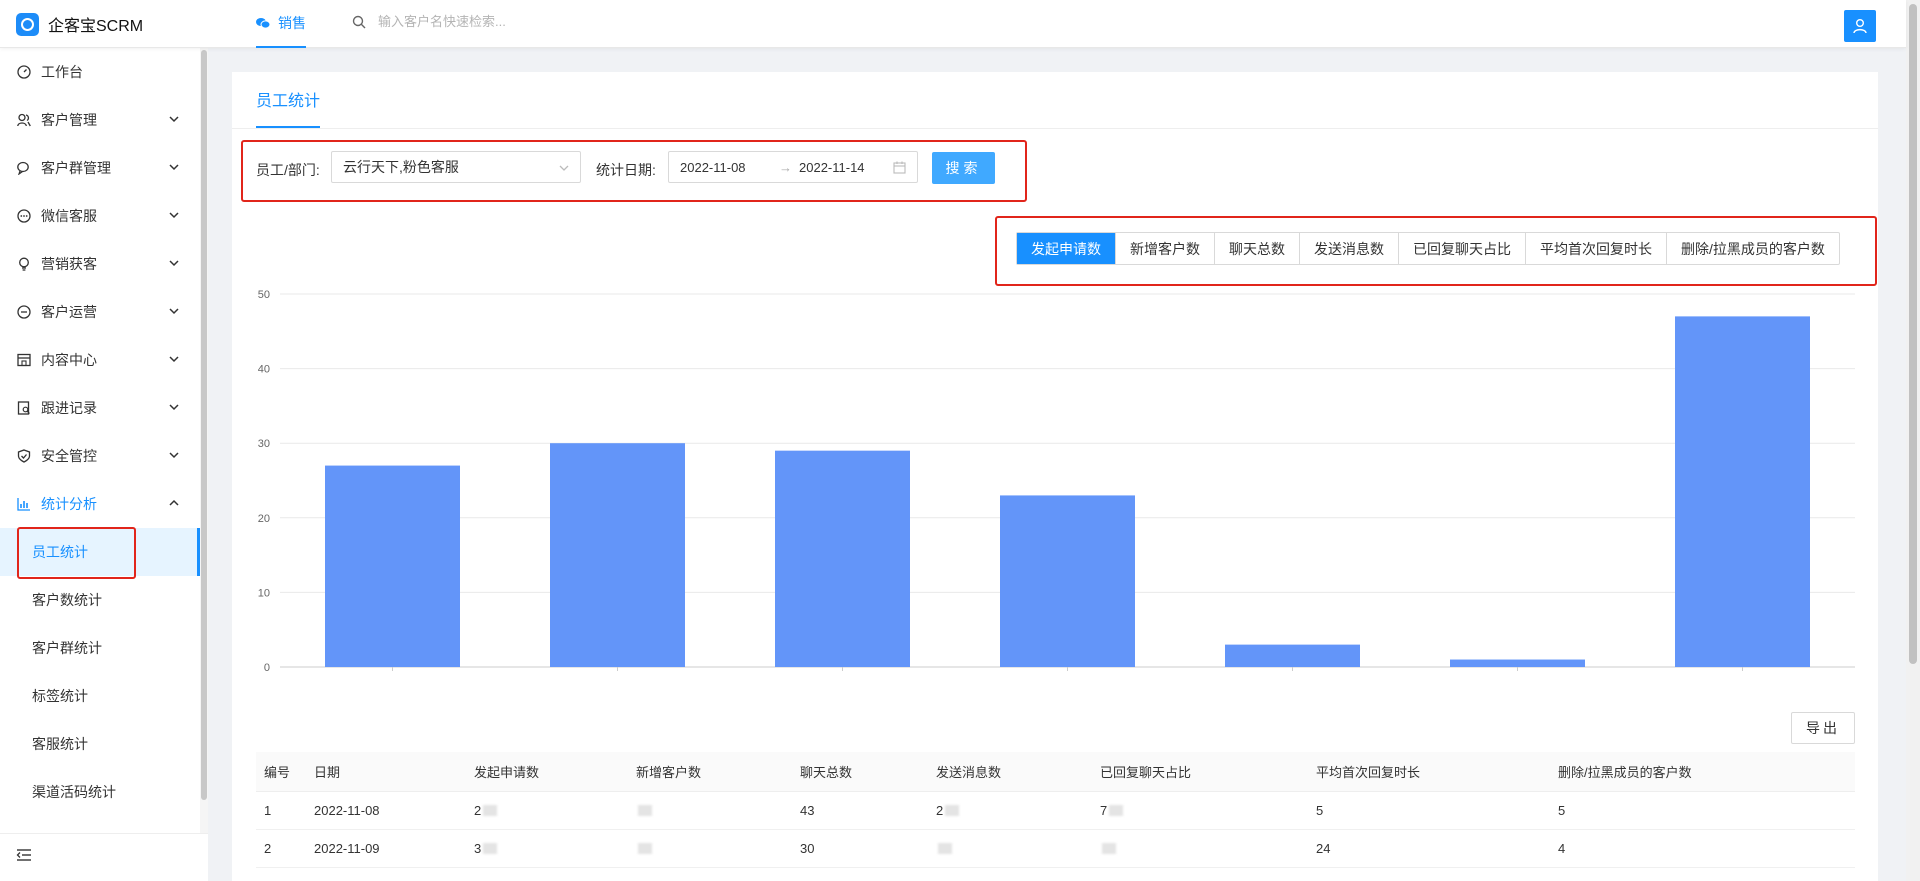 The image size is (1920, 881). I want to click on y-tick-label: 40, so click(264, 370).